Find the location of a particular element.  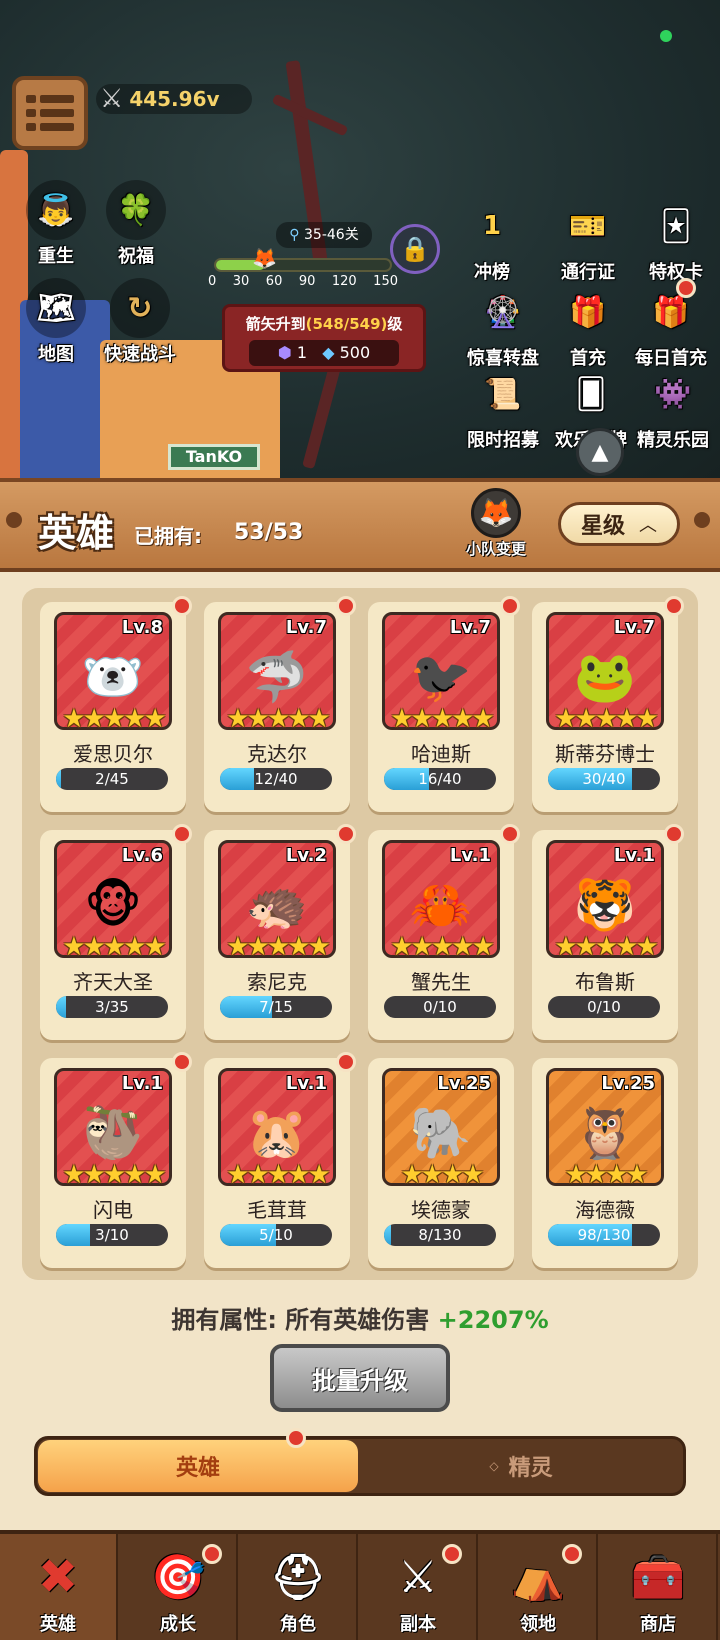

shard-progress-bar: 3/35 is located at coordinates (112, 1007).